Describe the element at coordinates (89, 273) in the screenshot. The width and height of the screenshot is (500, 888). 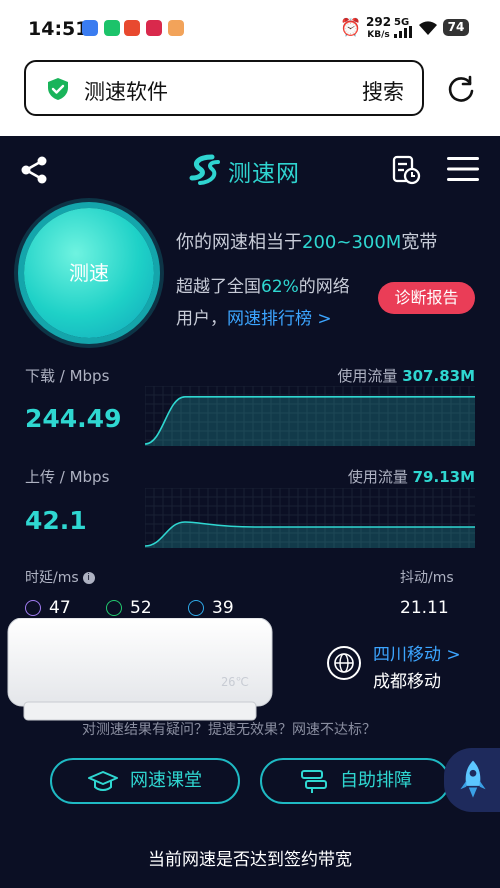
I see `speedtest-button: 测速` at that location.